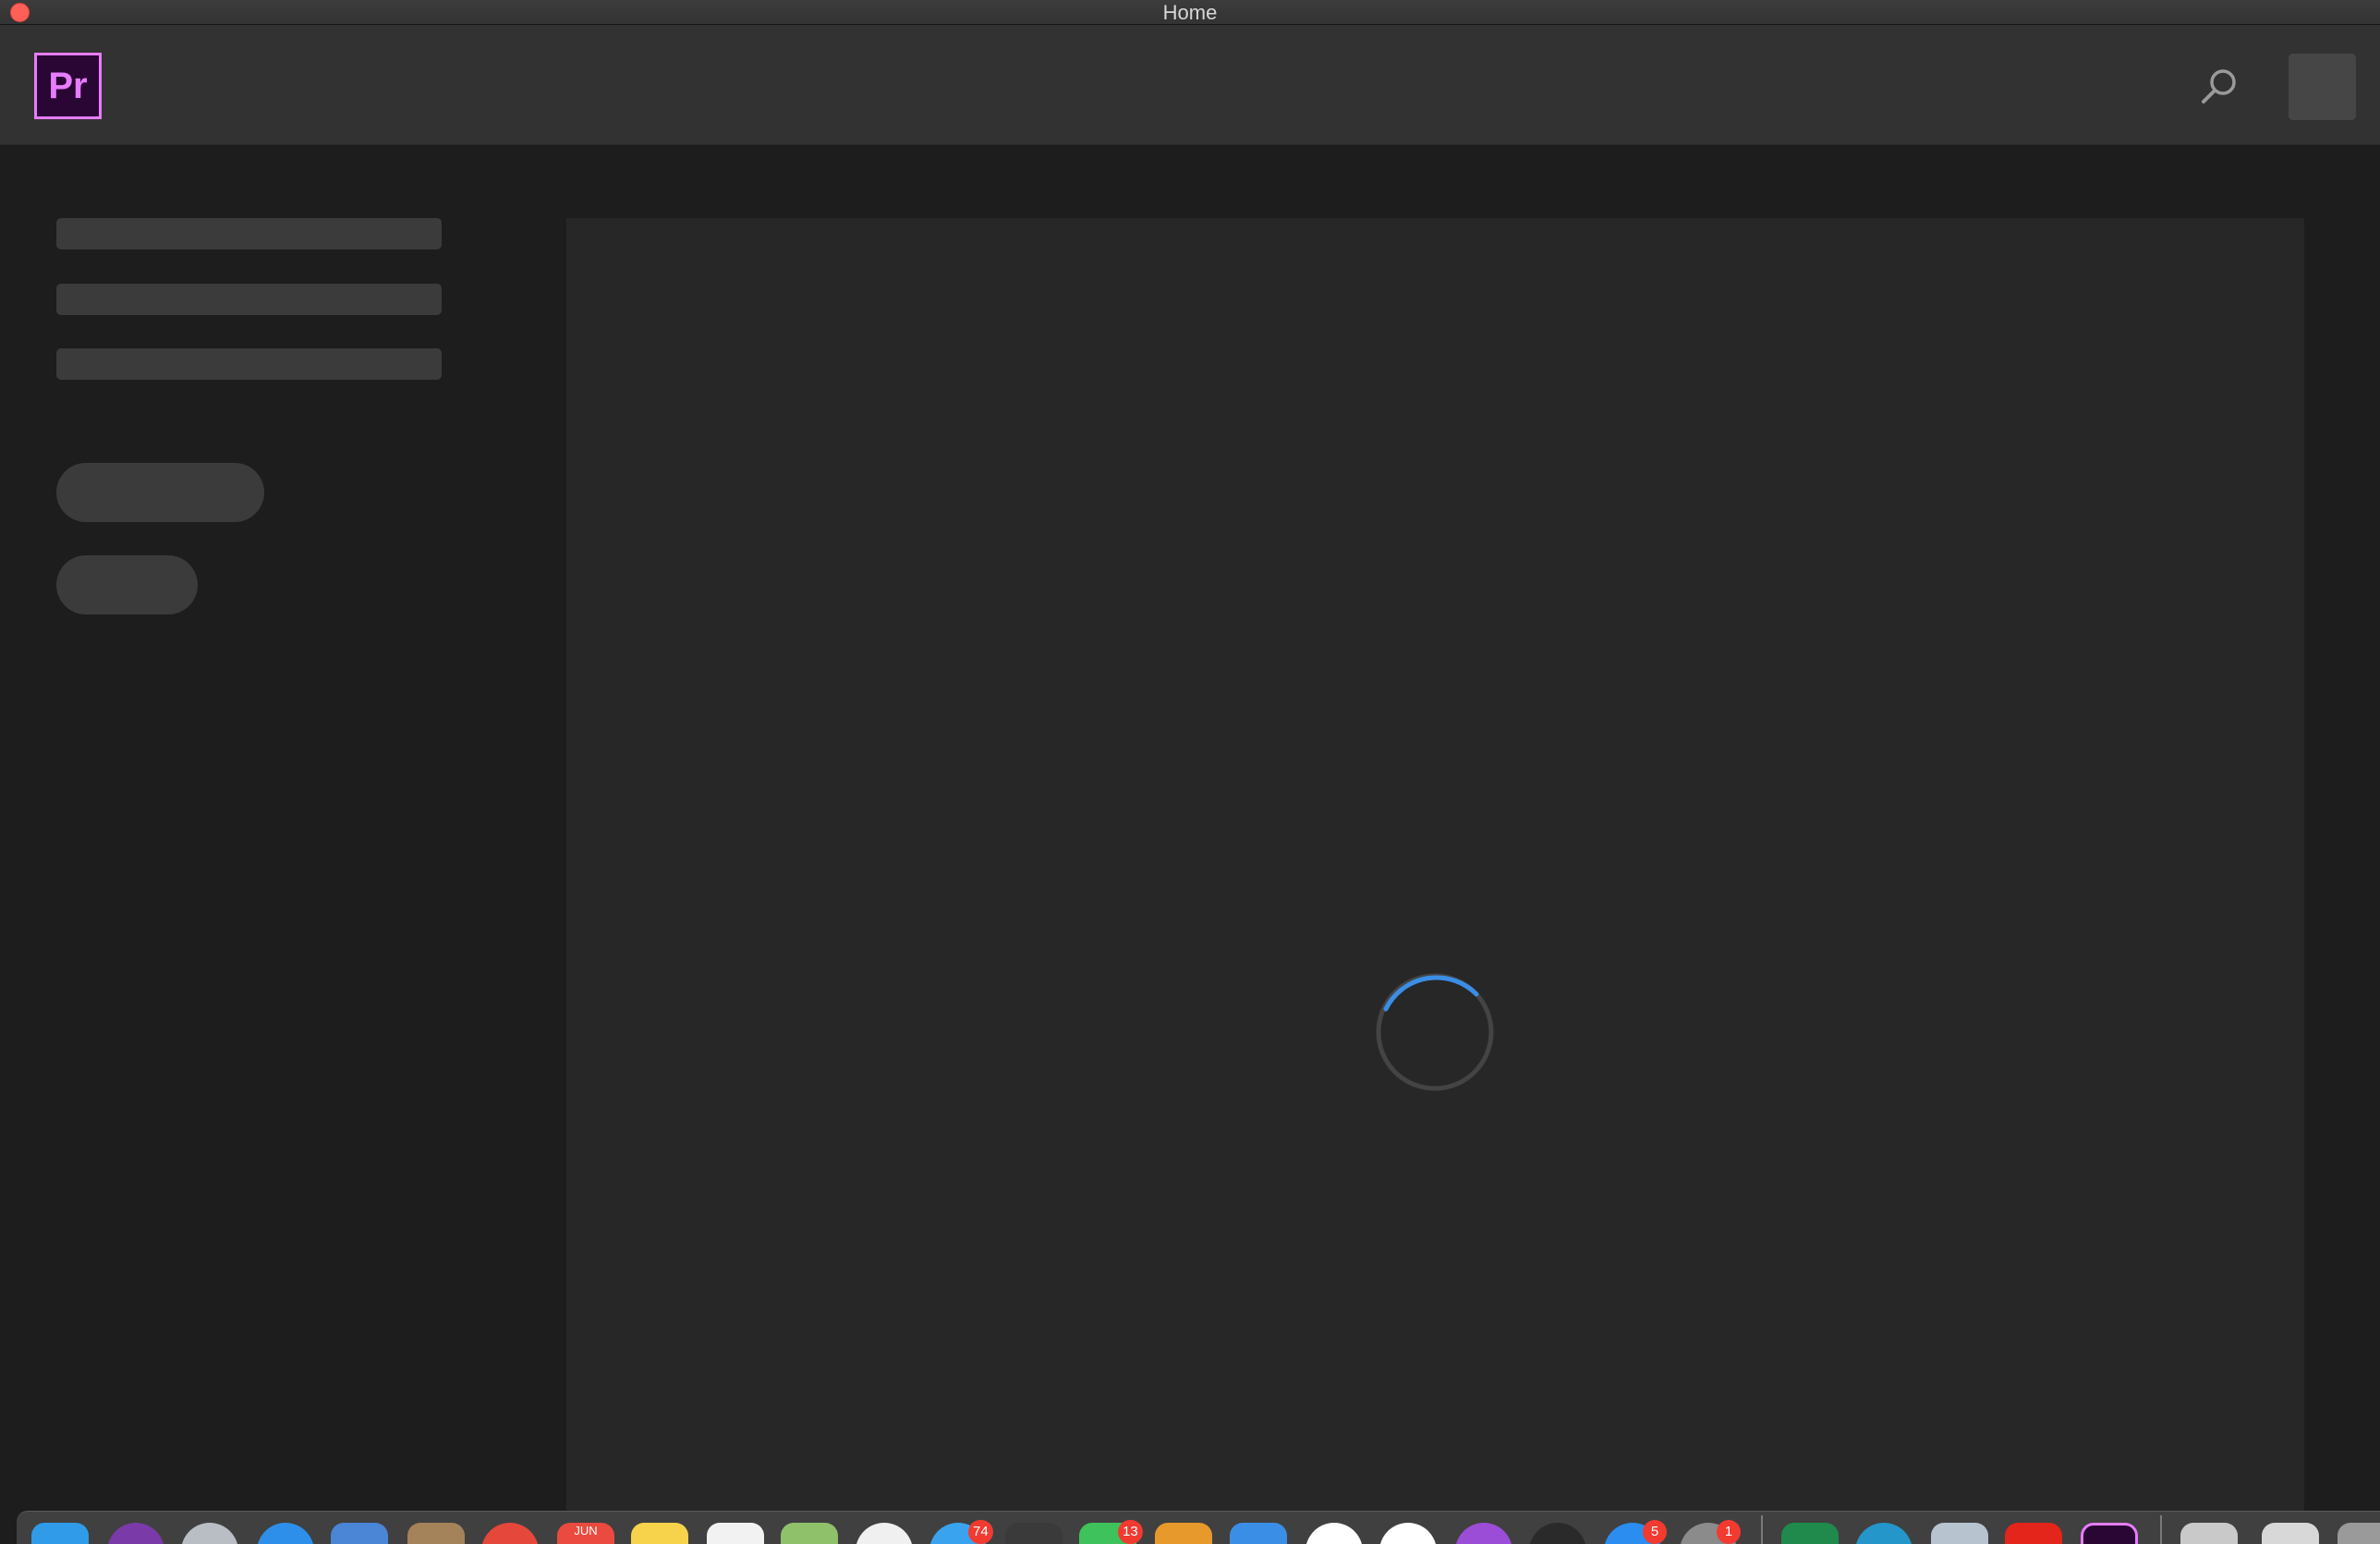 This screenshot has height=1544, width=2380. What do you see at coordinates (980, 1532) in the screenshot?
I see `mail-badge: 74` at bounding box center [980, 1532].